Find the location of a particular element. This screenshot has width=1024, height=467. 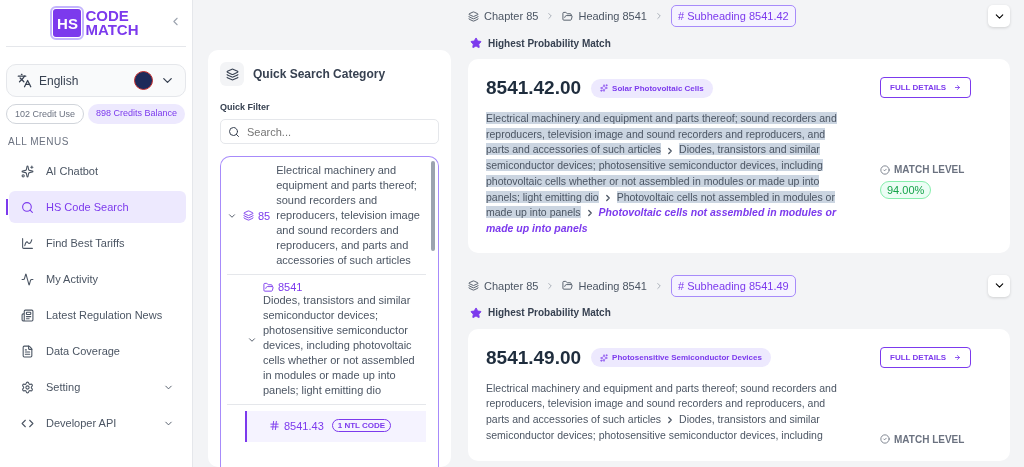

logo-text: CODE is located at coordinates (107, 16).